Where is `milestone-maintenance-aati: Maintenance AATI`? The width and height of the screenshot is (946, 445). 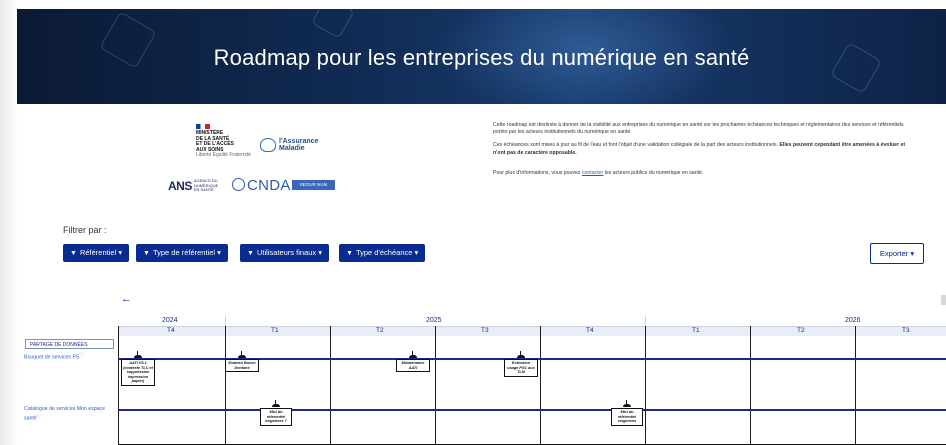 milestone-maintenance-aati: Maintenance AATI is located at coordinates (413, 362).